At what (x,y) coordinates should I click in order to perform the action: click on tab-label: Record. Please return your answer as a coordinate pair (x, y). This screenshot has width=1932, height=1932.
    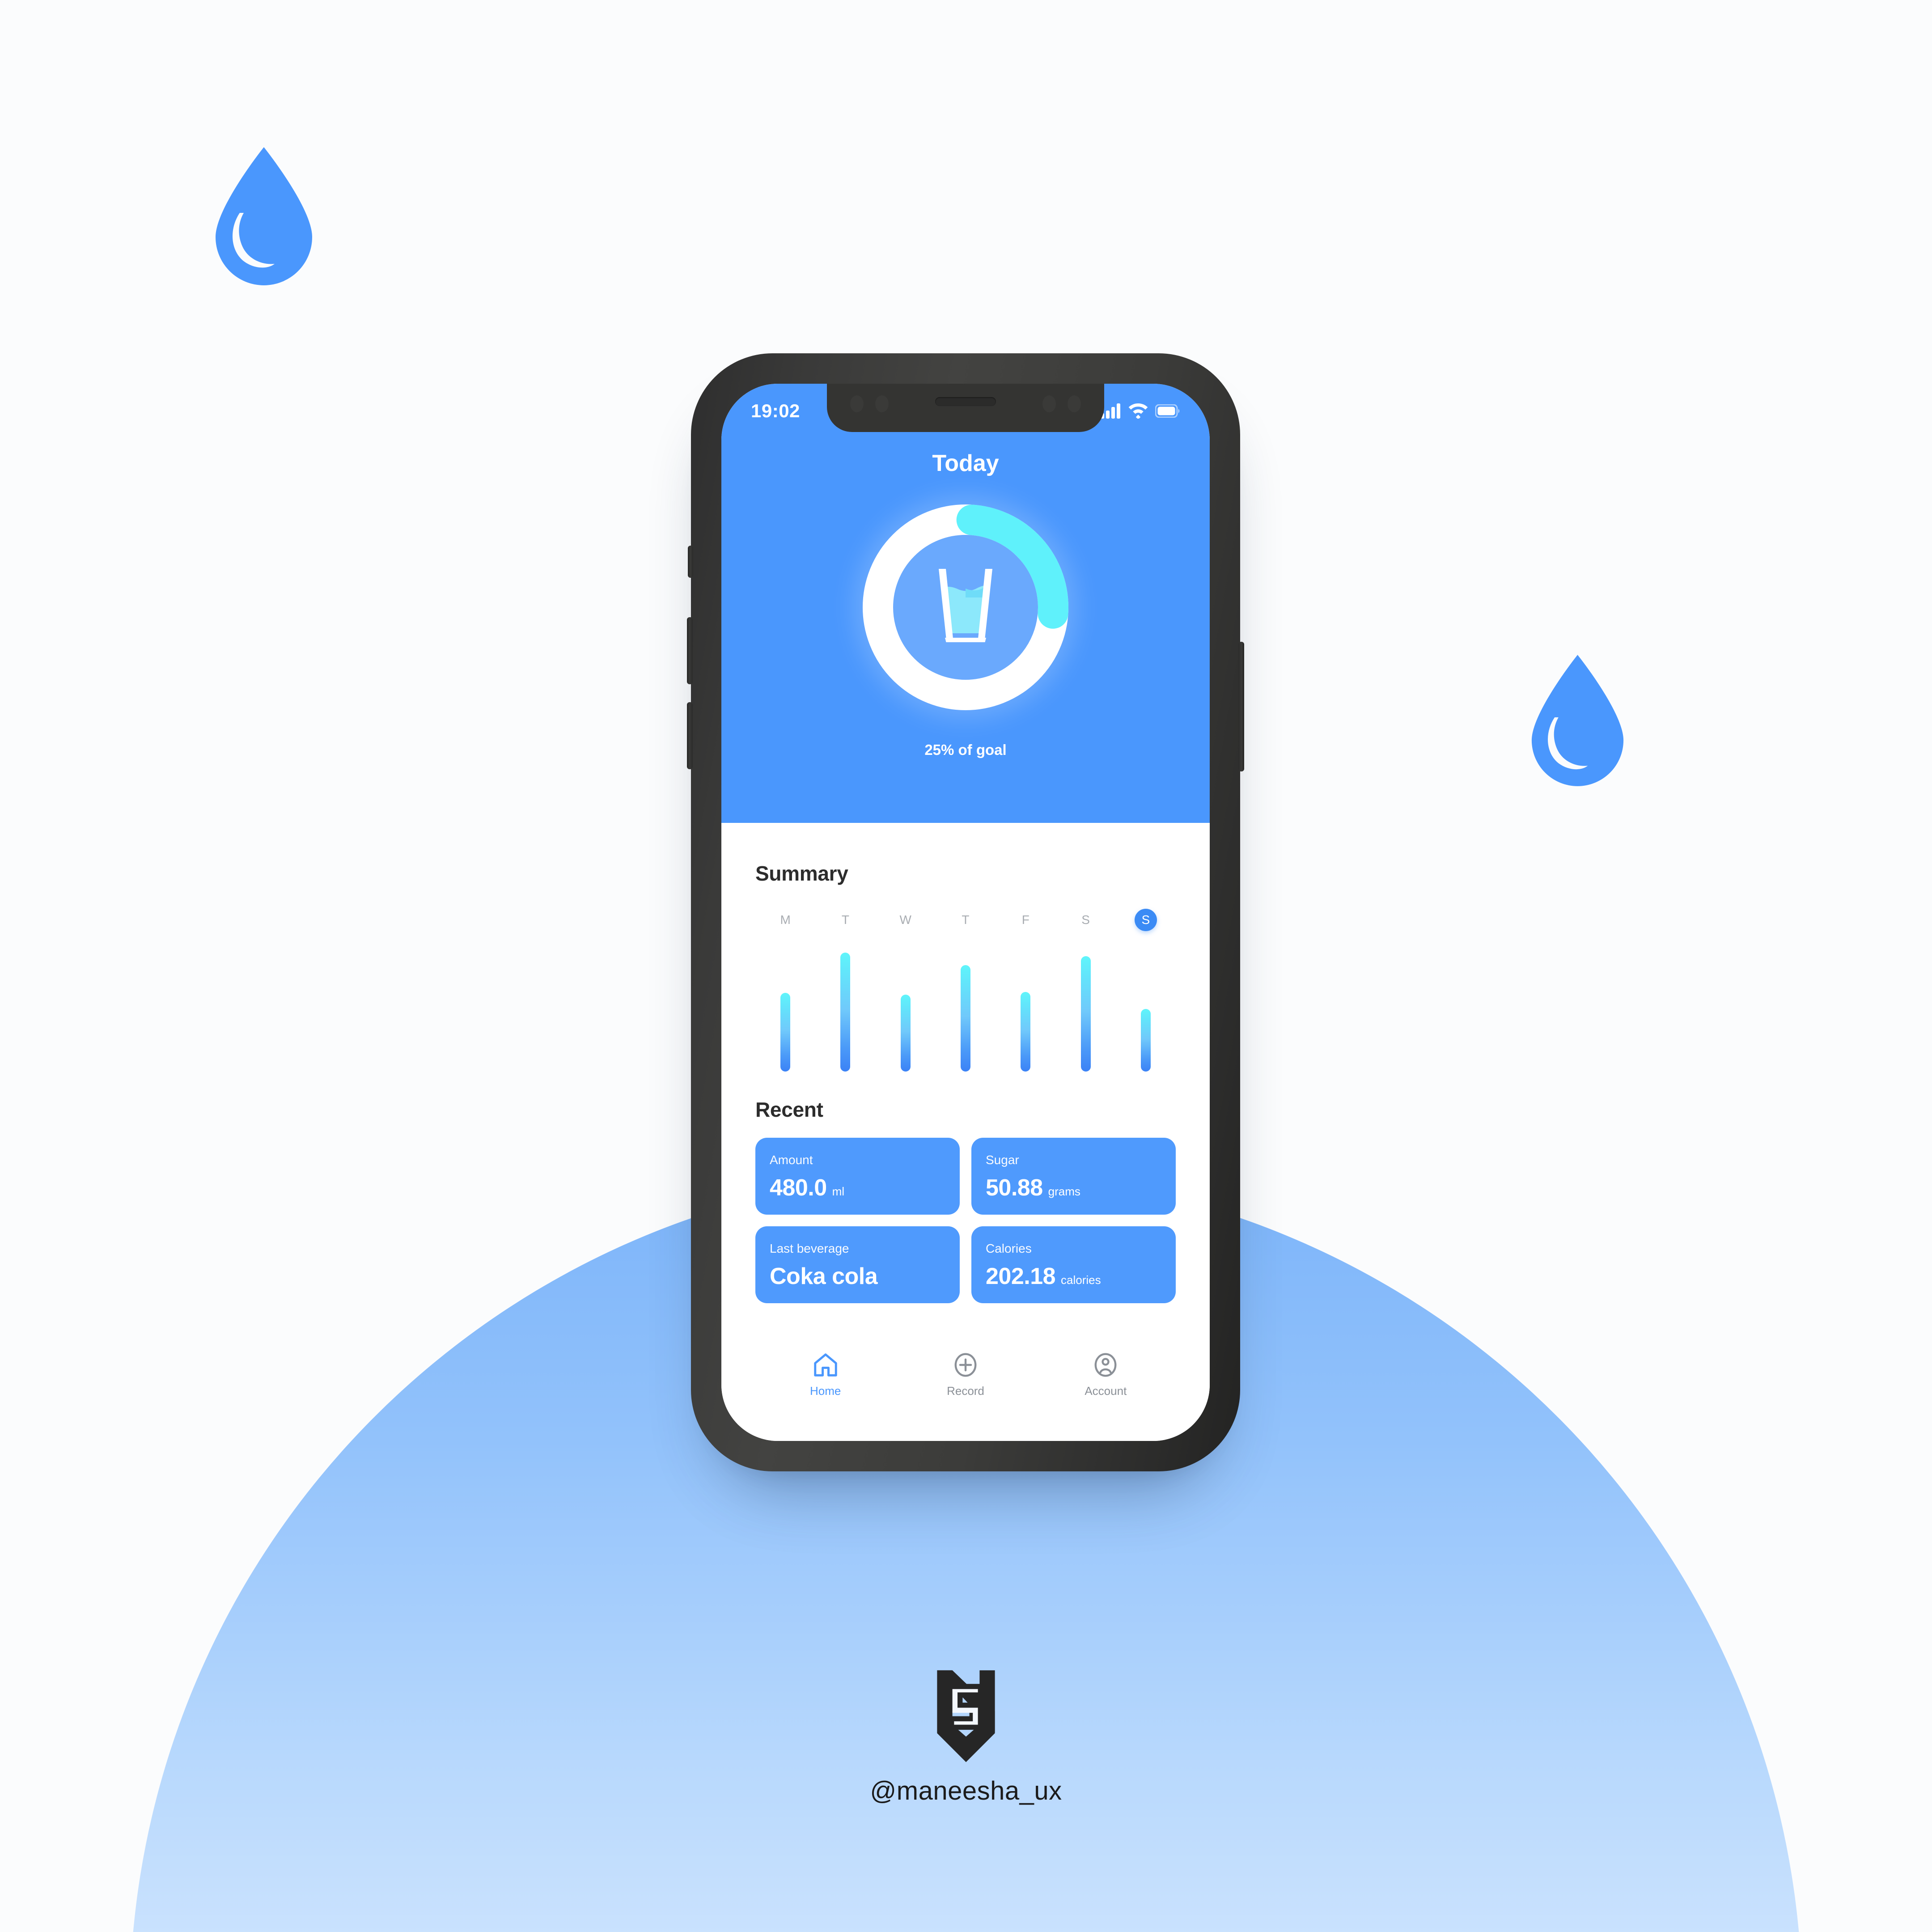
    Looking at the image, I should click on (965, 1391).